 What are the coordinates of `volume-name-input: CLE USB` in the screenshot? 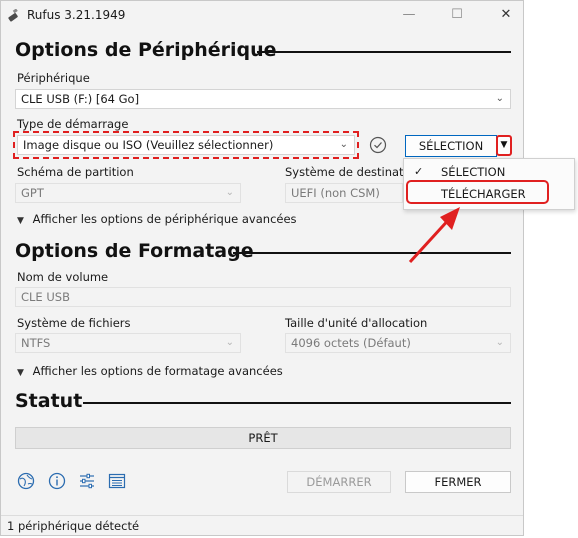 It's located at (263, 297).